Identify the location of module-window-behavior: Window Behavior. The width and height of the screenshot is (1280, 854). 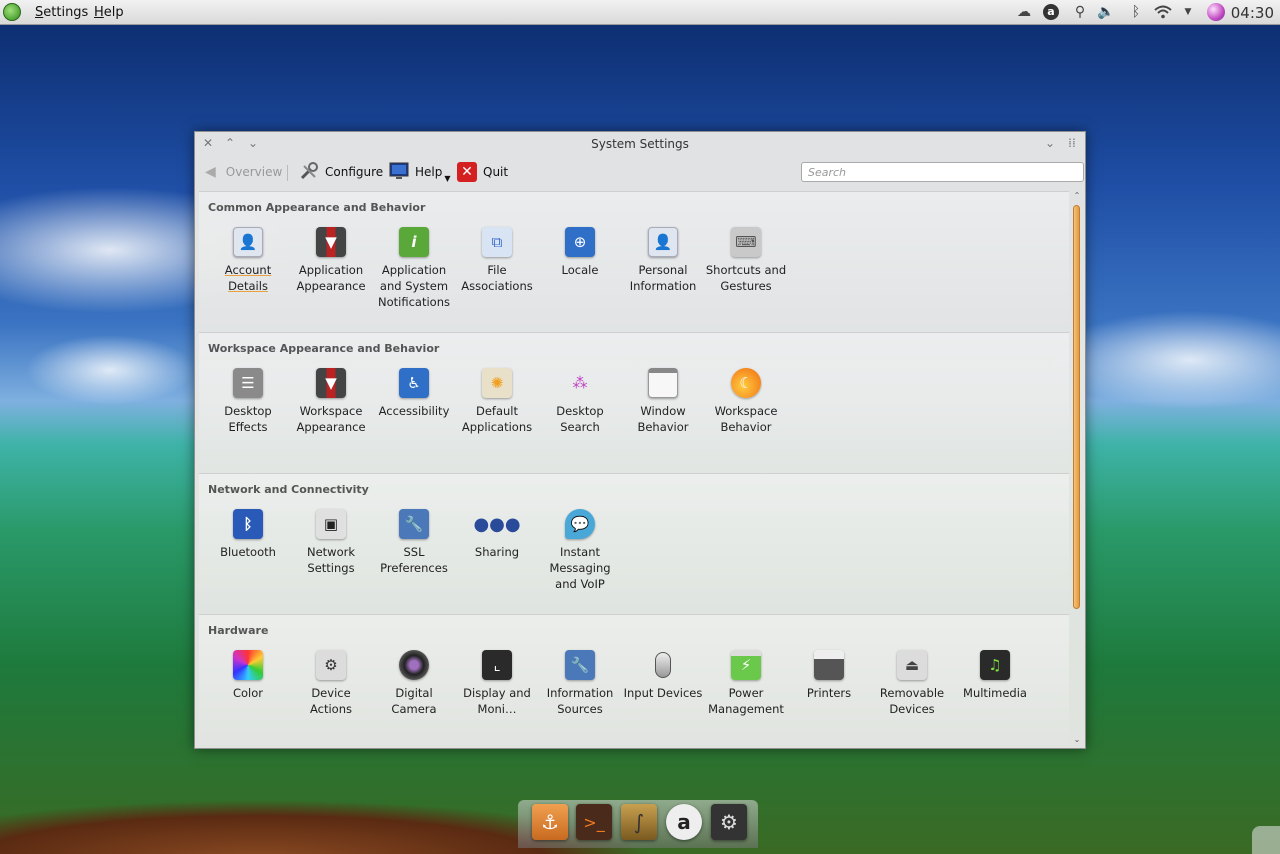
(663, 401).